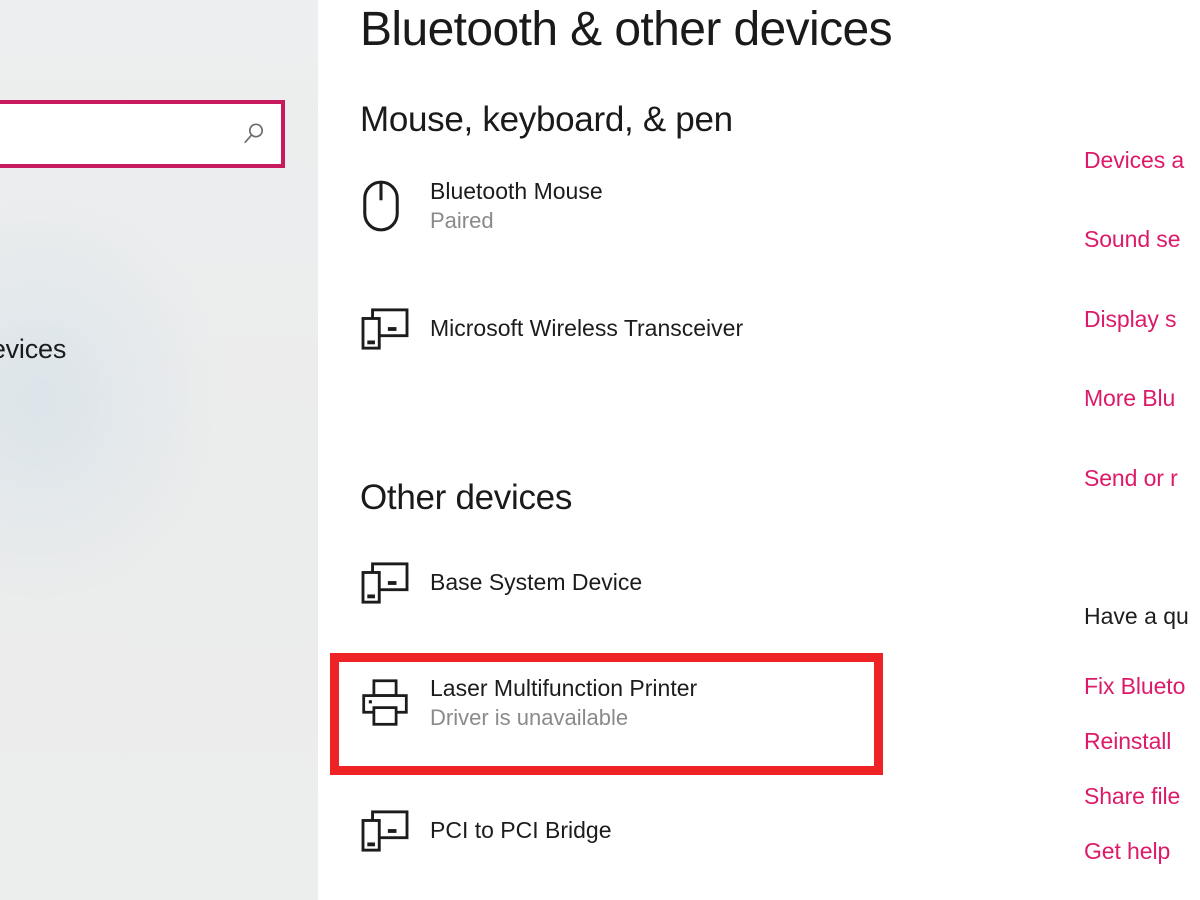  I want to click on search-icon, so click(254, 134).